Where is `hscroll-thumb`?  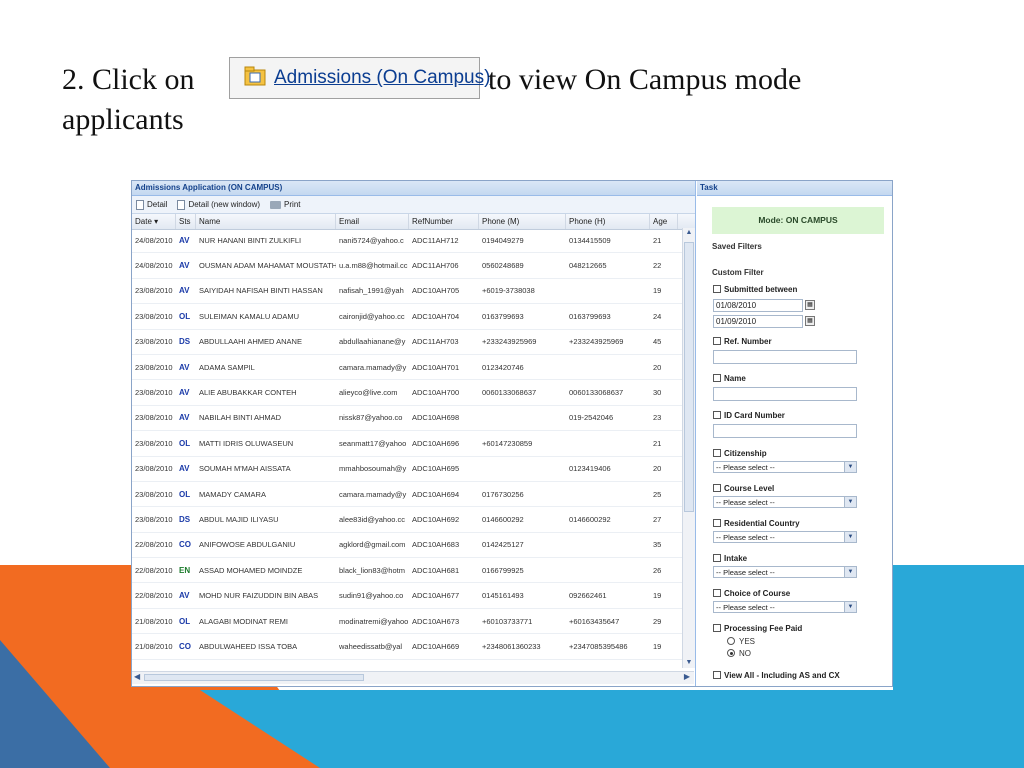 hscroll-thumb is located at coordinates (254, 677).